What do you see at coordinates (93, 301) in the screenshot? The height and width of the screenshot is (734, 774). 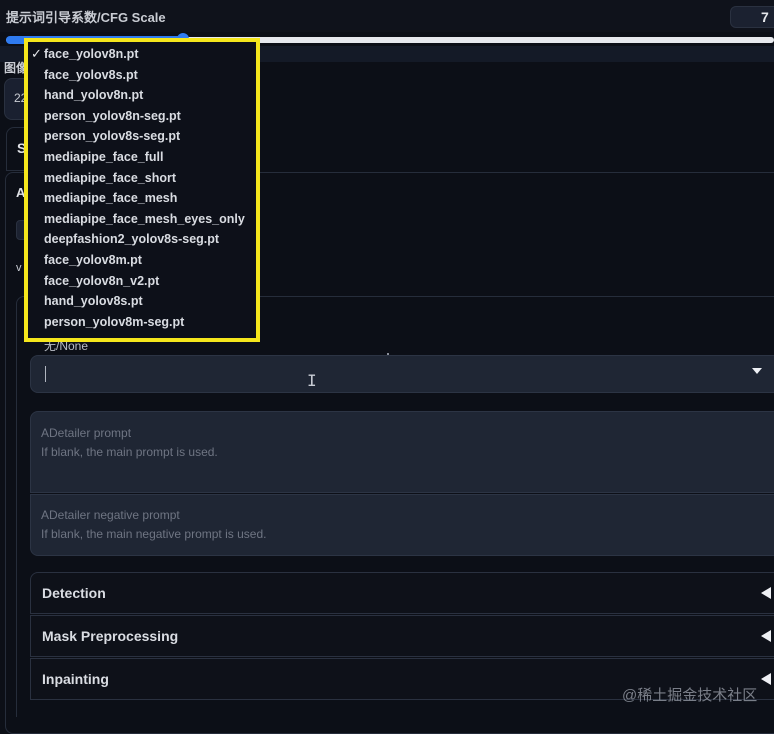 I see `dropdown-option: hand_yolov8s.pt` at bounding box center [93, 301].